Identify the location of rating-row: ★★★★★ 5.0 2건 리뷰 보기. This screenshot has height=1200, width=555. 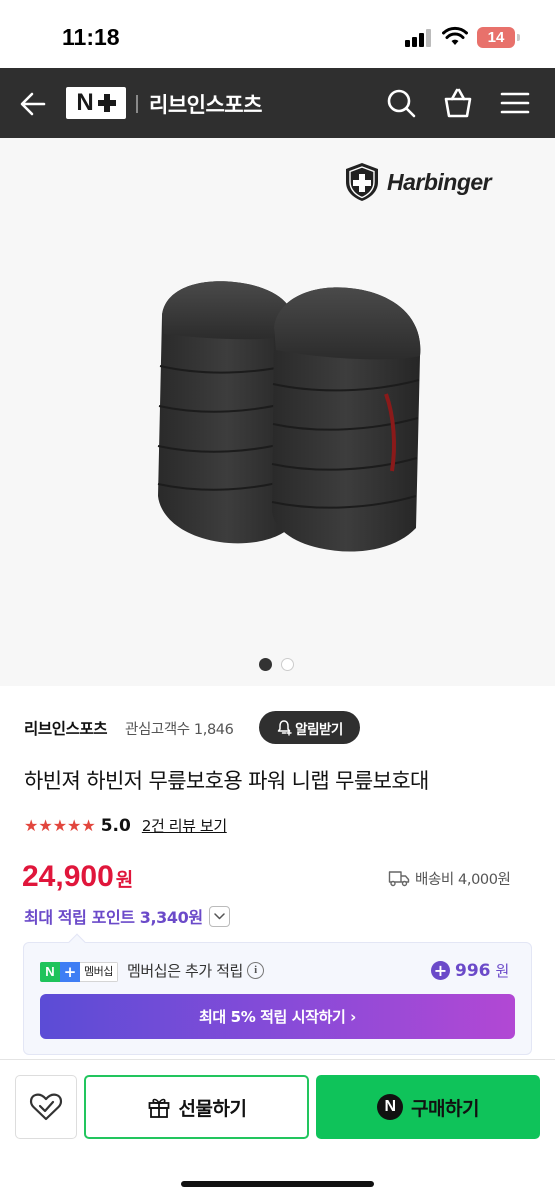
(125, 825).